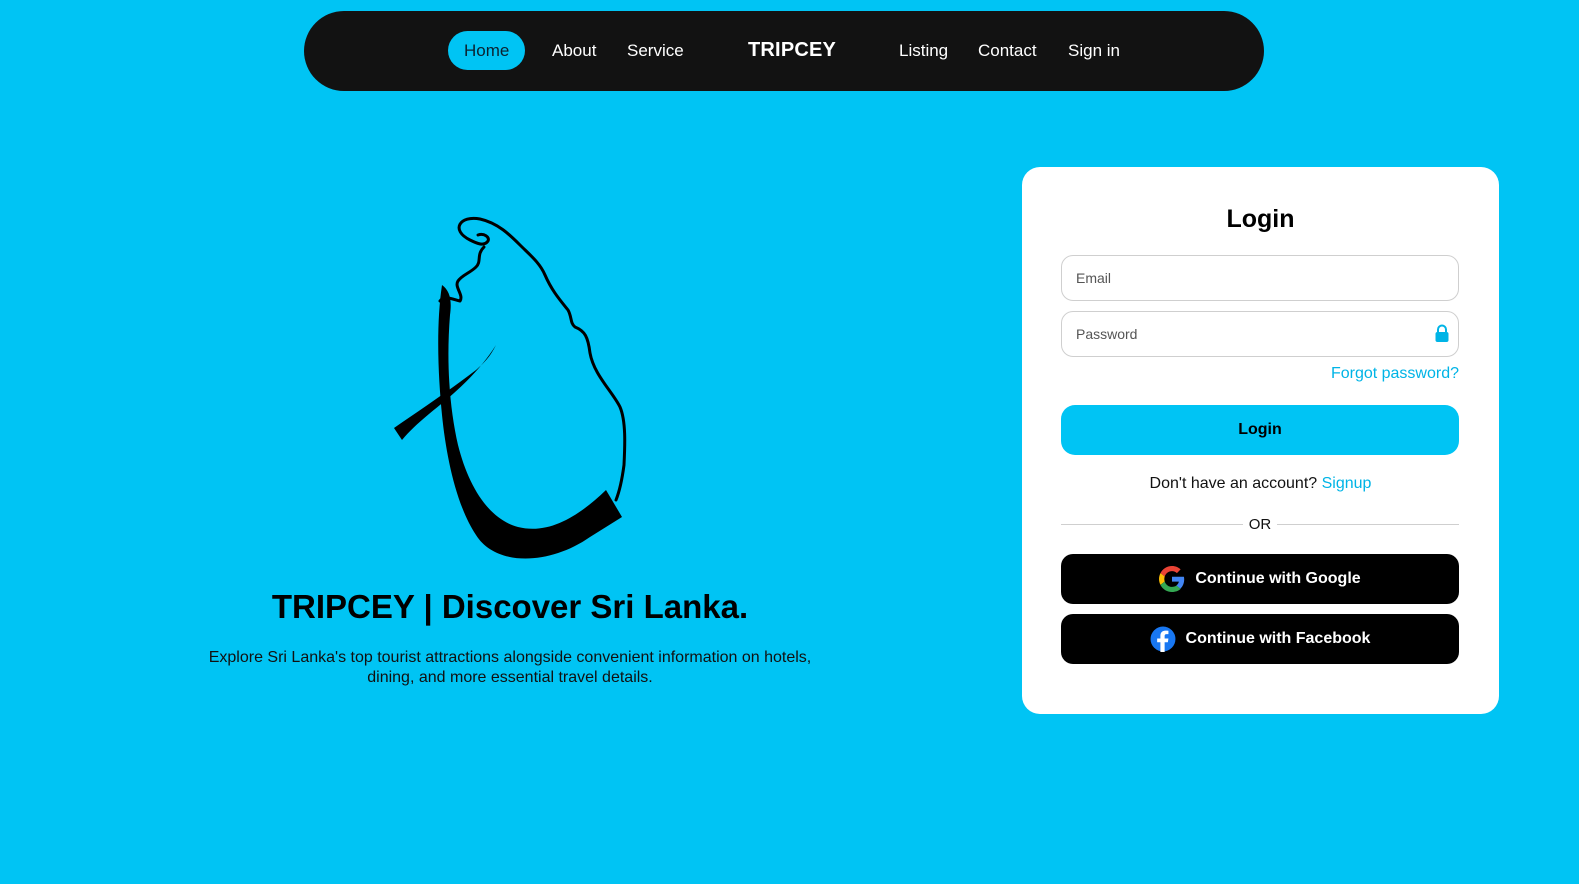 The image size is (1579, 884). Describe the element at coordinates (574, 50) in the screenshot. I see `nav-about-link: About` at that location.